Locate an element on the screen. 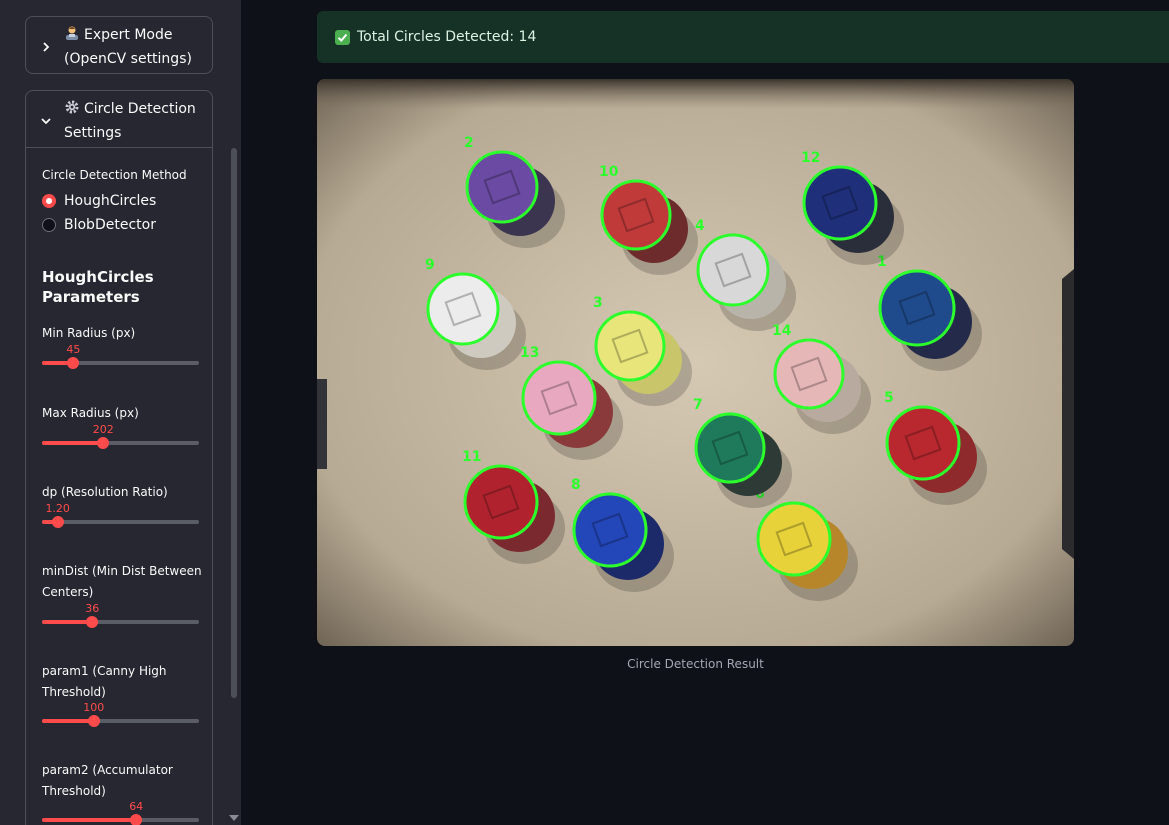  detection-number-label: 11 is located at coordinates (471, 457).